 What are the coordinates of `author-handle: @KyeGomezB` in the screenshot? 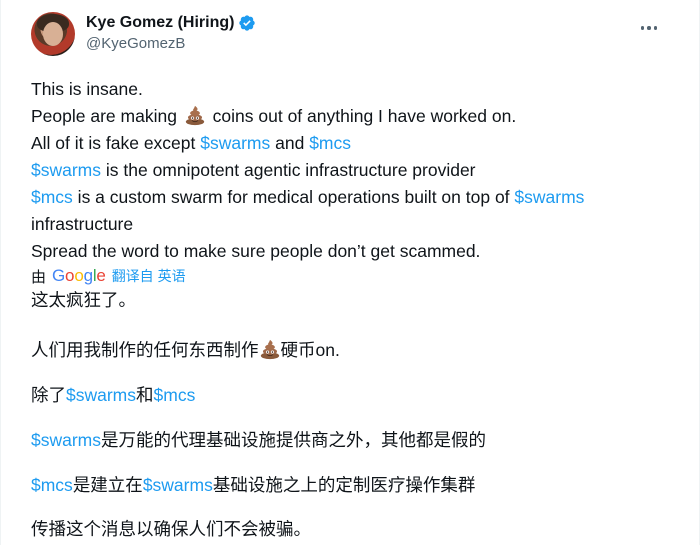 It's located at (171, 44).